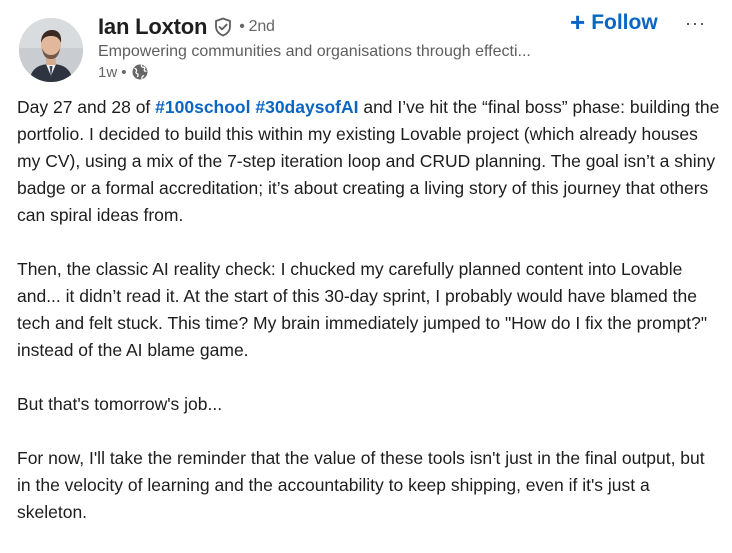 This screenshot has height=553, width=732. I want to click on post-meta: 1w •, so click(123, 72).